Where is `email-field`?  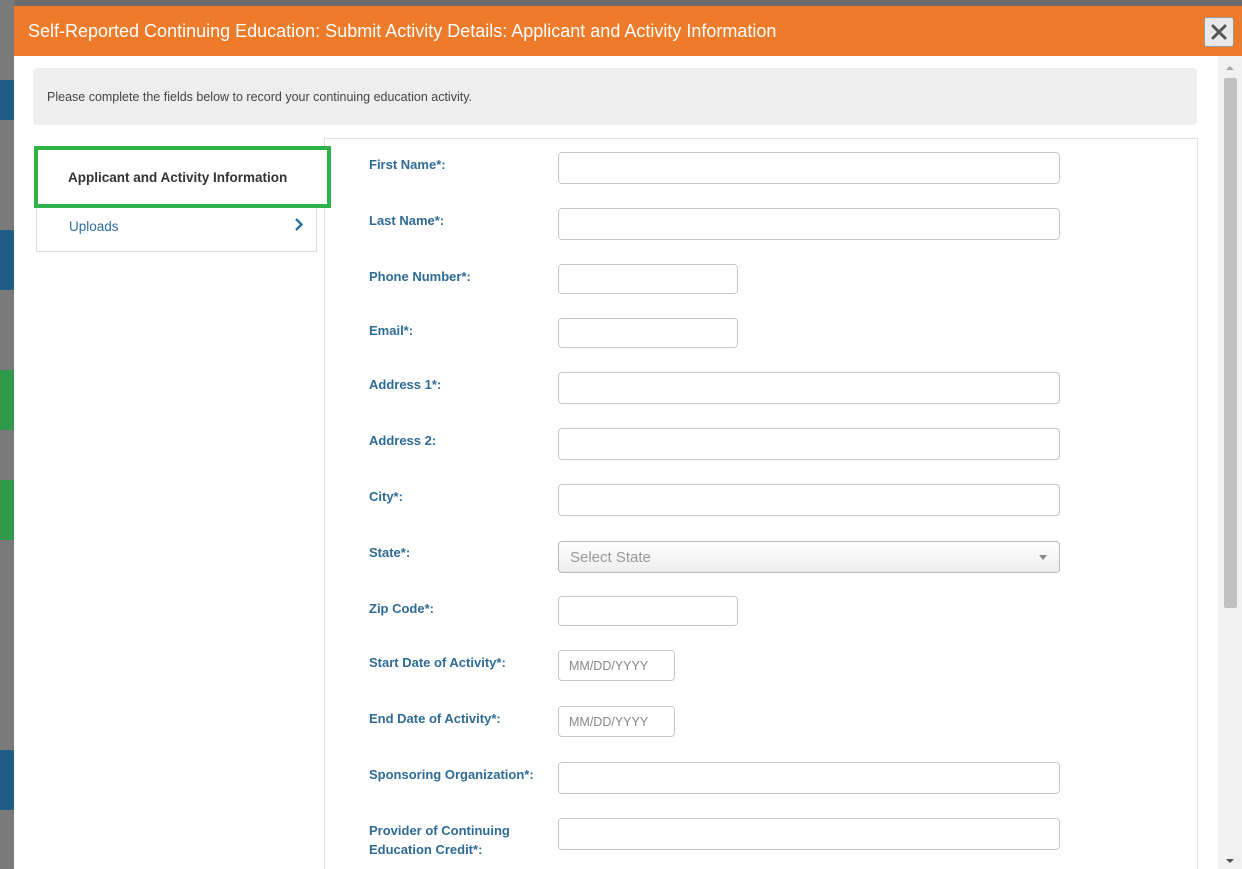
email-field is located at coordinates (648, 333).